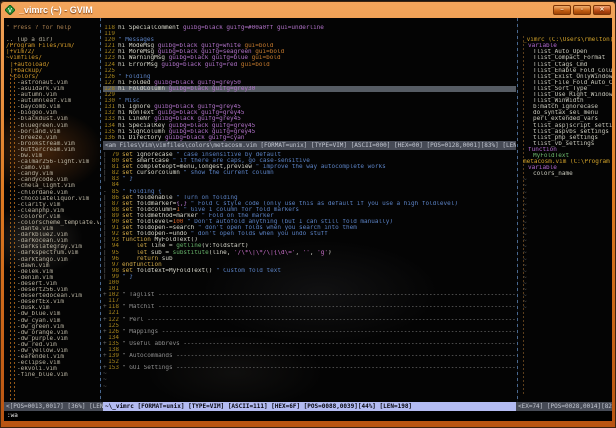 The width and height of the screenshot is (616, 428). I want to click on code-line: 136 hi Directory guibg=black guifg=cyan, so click(174, 137).